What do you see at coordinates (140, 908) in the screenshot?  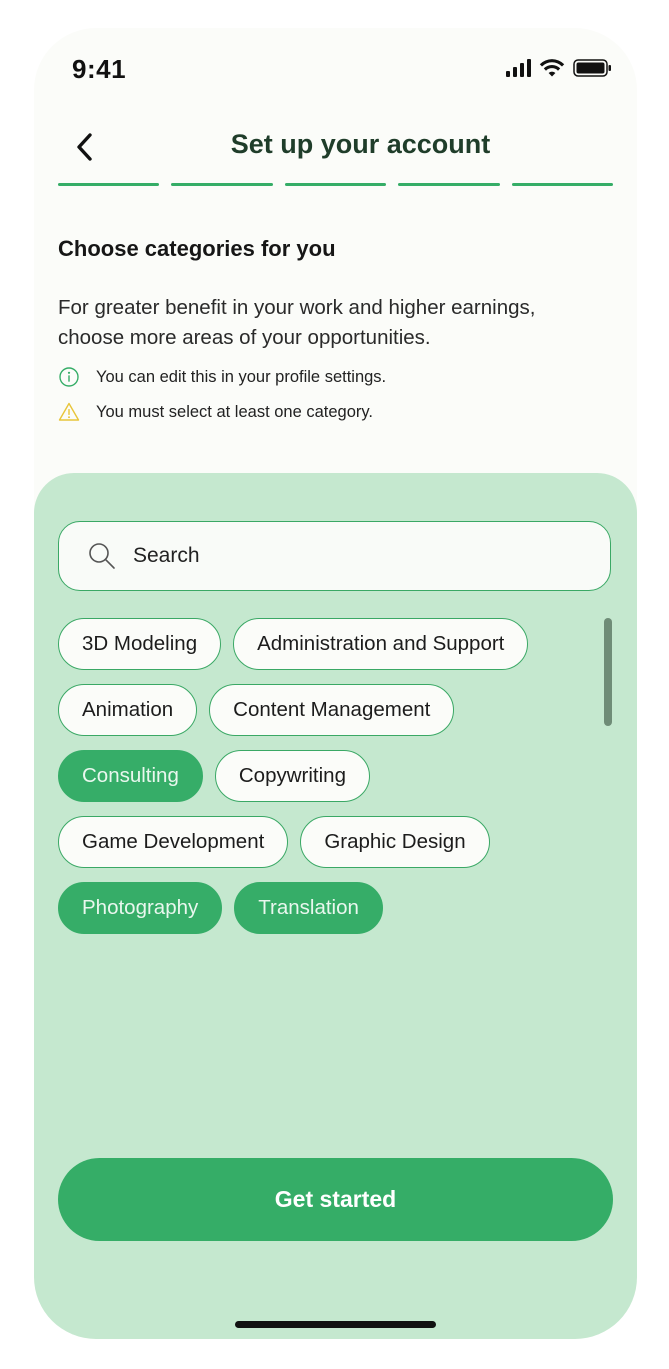 I see `category-chip-photography: Photography` at bounding box center [140, 908].